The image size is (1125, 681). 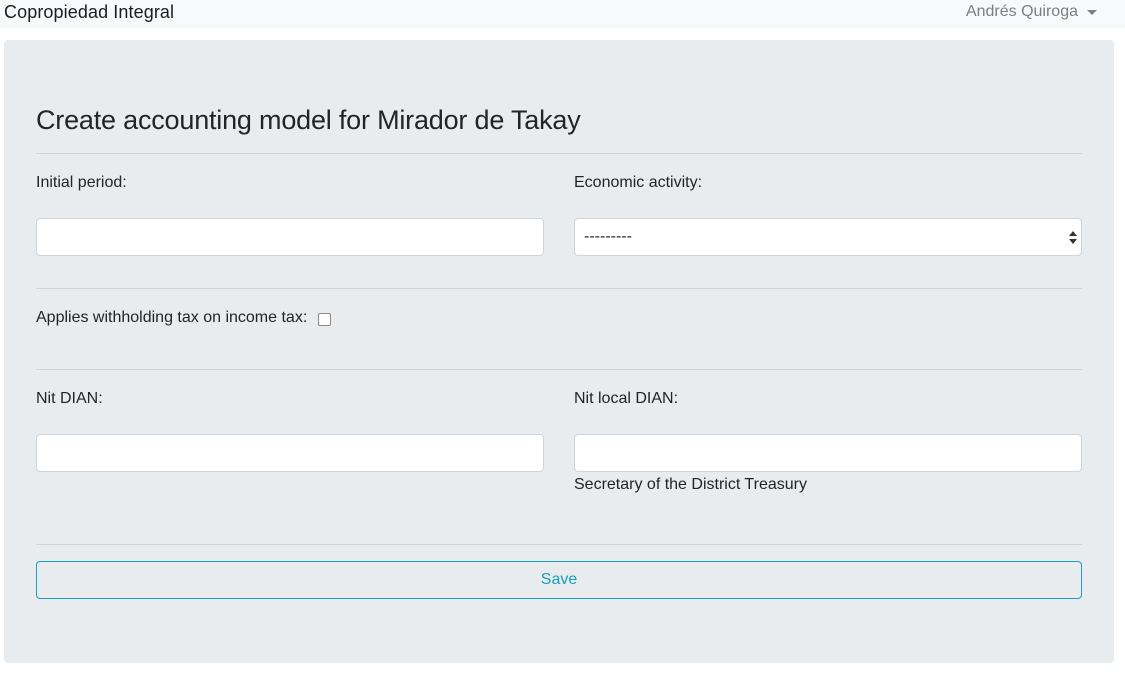 I want to click on title-divider, so click(x=559, y=153).